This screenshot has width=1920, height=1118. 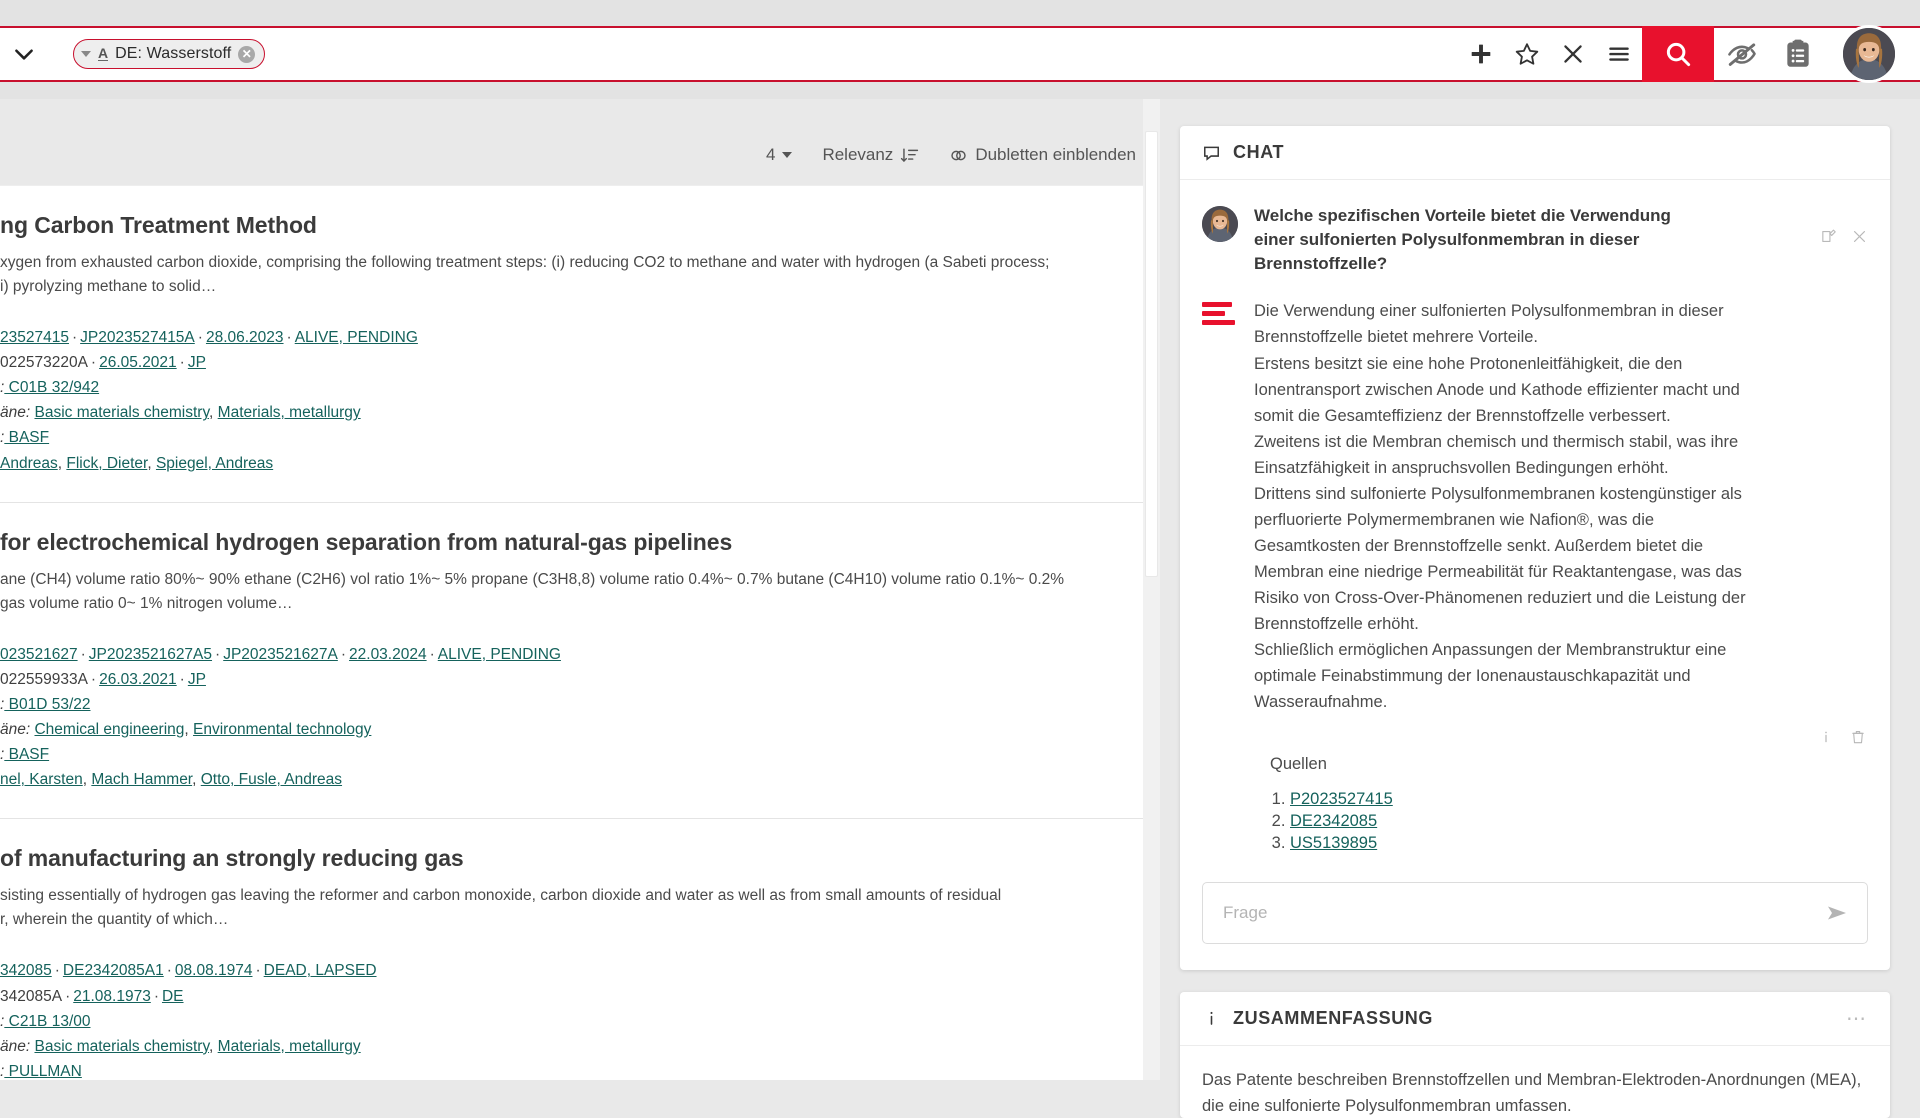 I want to click on sort-descending-icon, so click(x=910, y=154).